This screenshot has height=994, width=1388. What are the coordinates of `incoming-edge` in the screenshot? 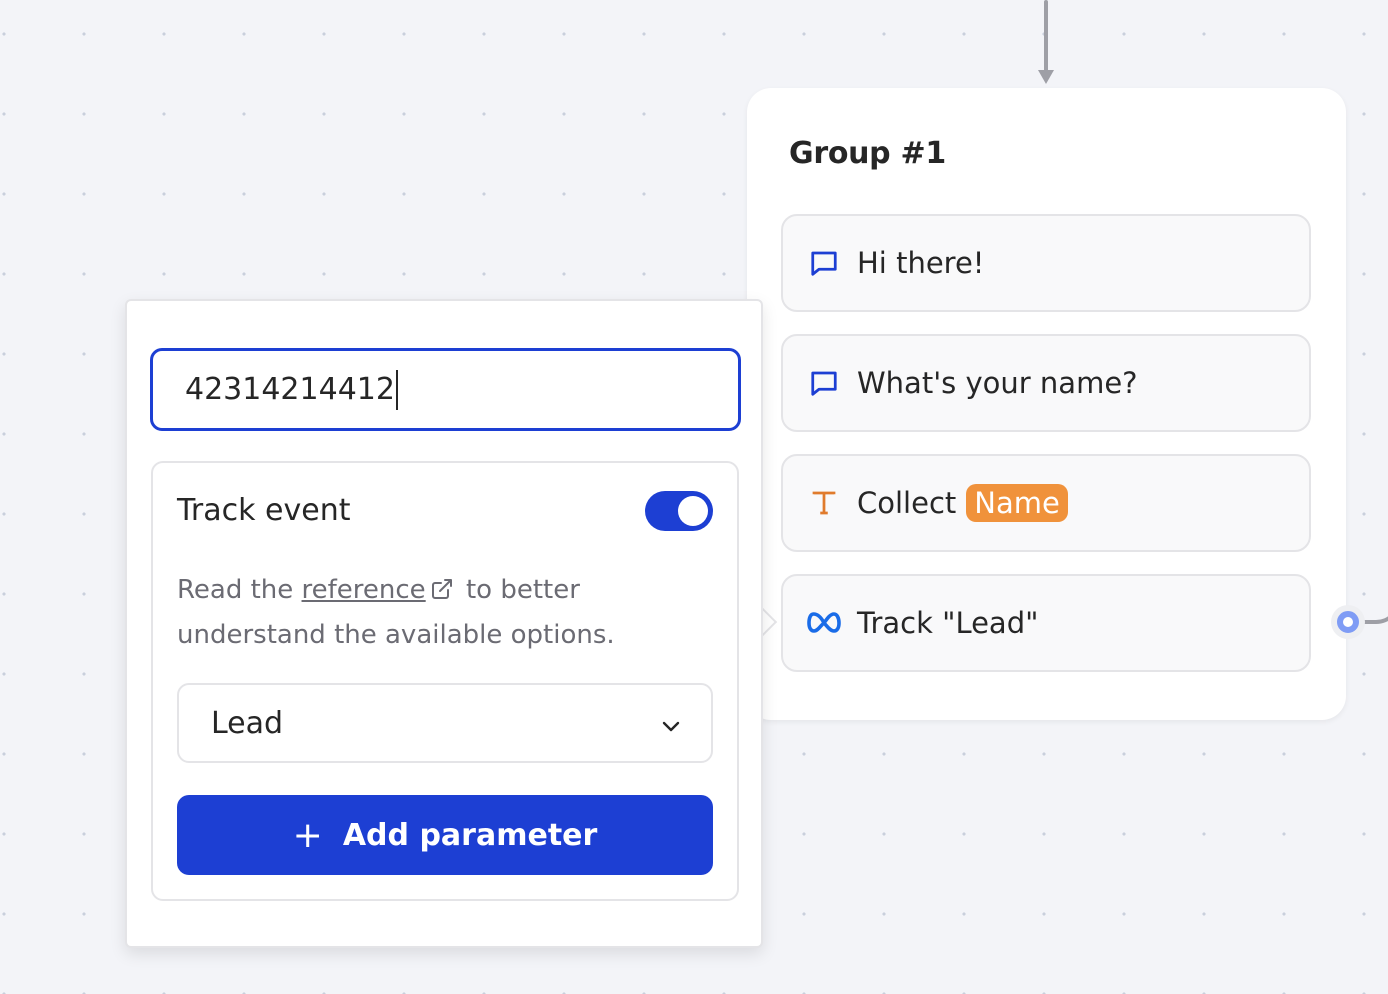 It's located at (1046, 38).